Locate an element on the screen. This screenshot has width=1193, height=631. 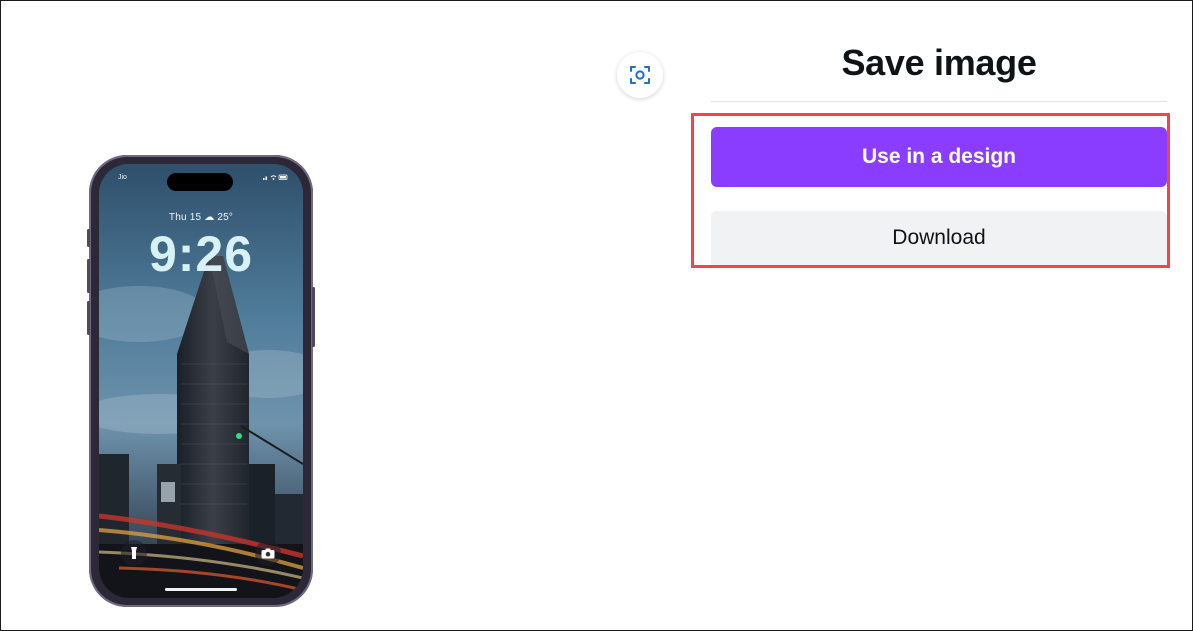
home-indicator is located at coordinates (201, 589).